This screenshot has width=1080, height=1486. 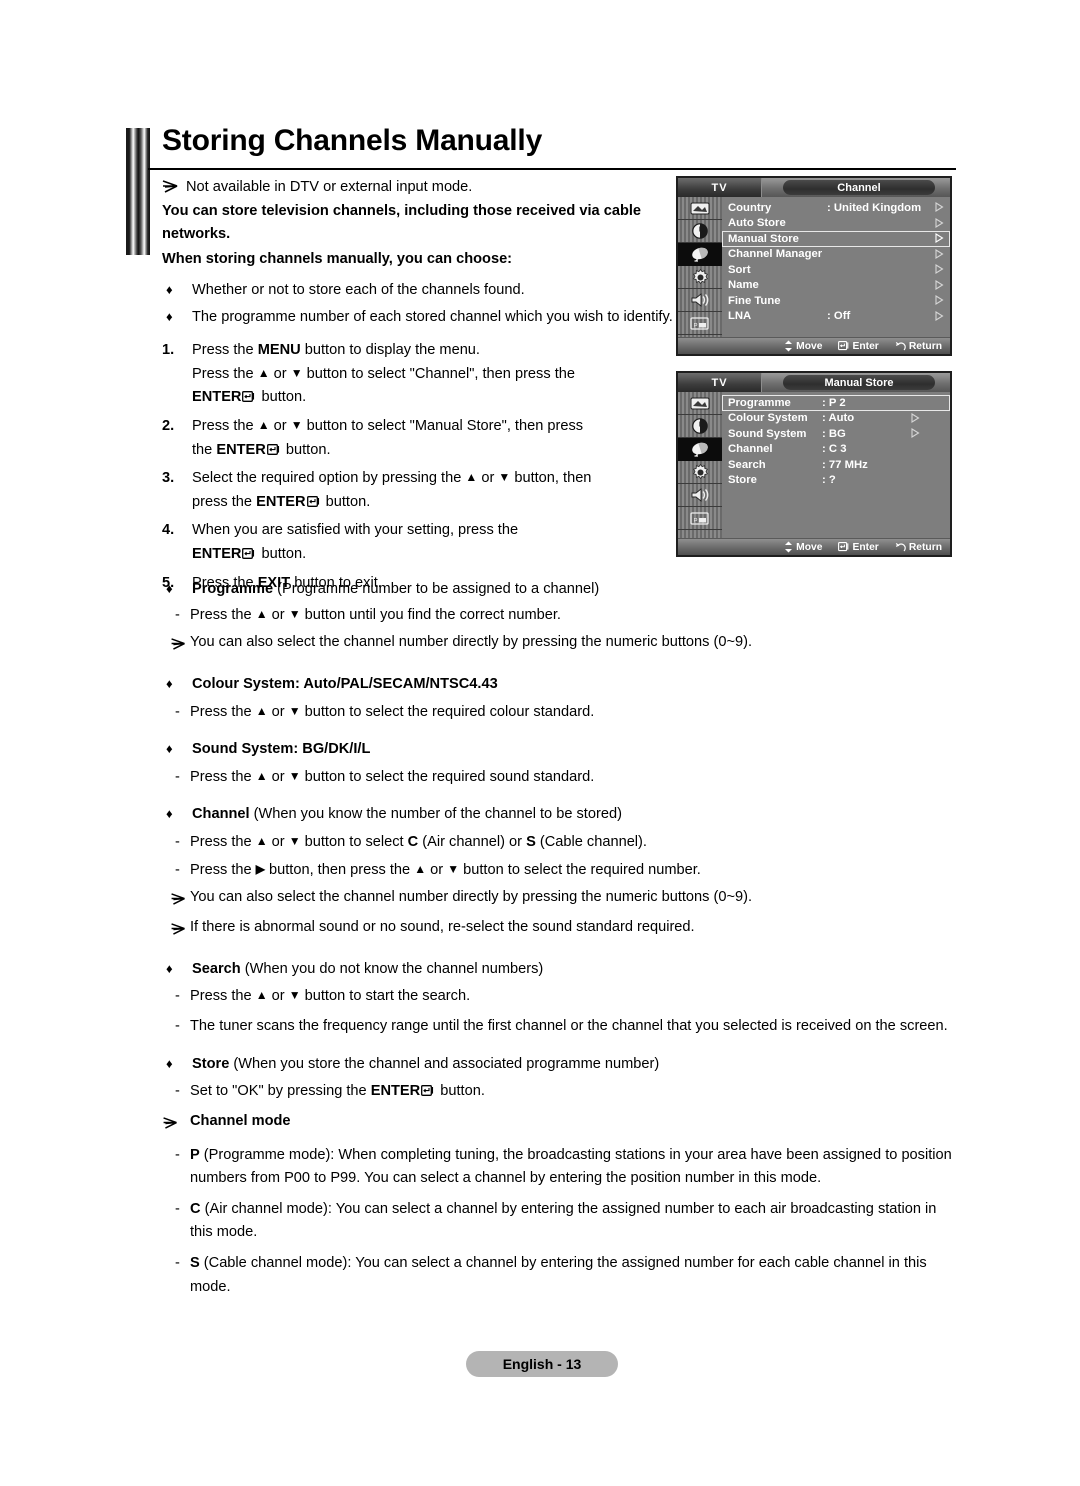 What do you see at coordinates (836, 255) in the screenshot?
I see `osd-row-channel-manager: Channel Manager` at bounding box center [836, 255].